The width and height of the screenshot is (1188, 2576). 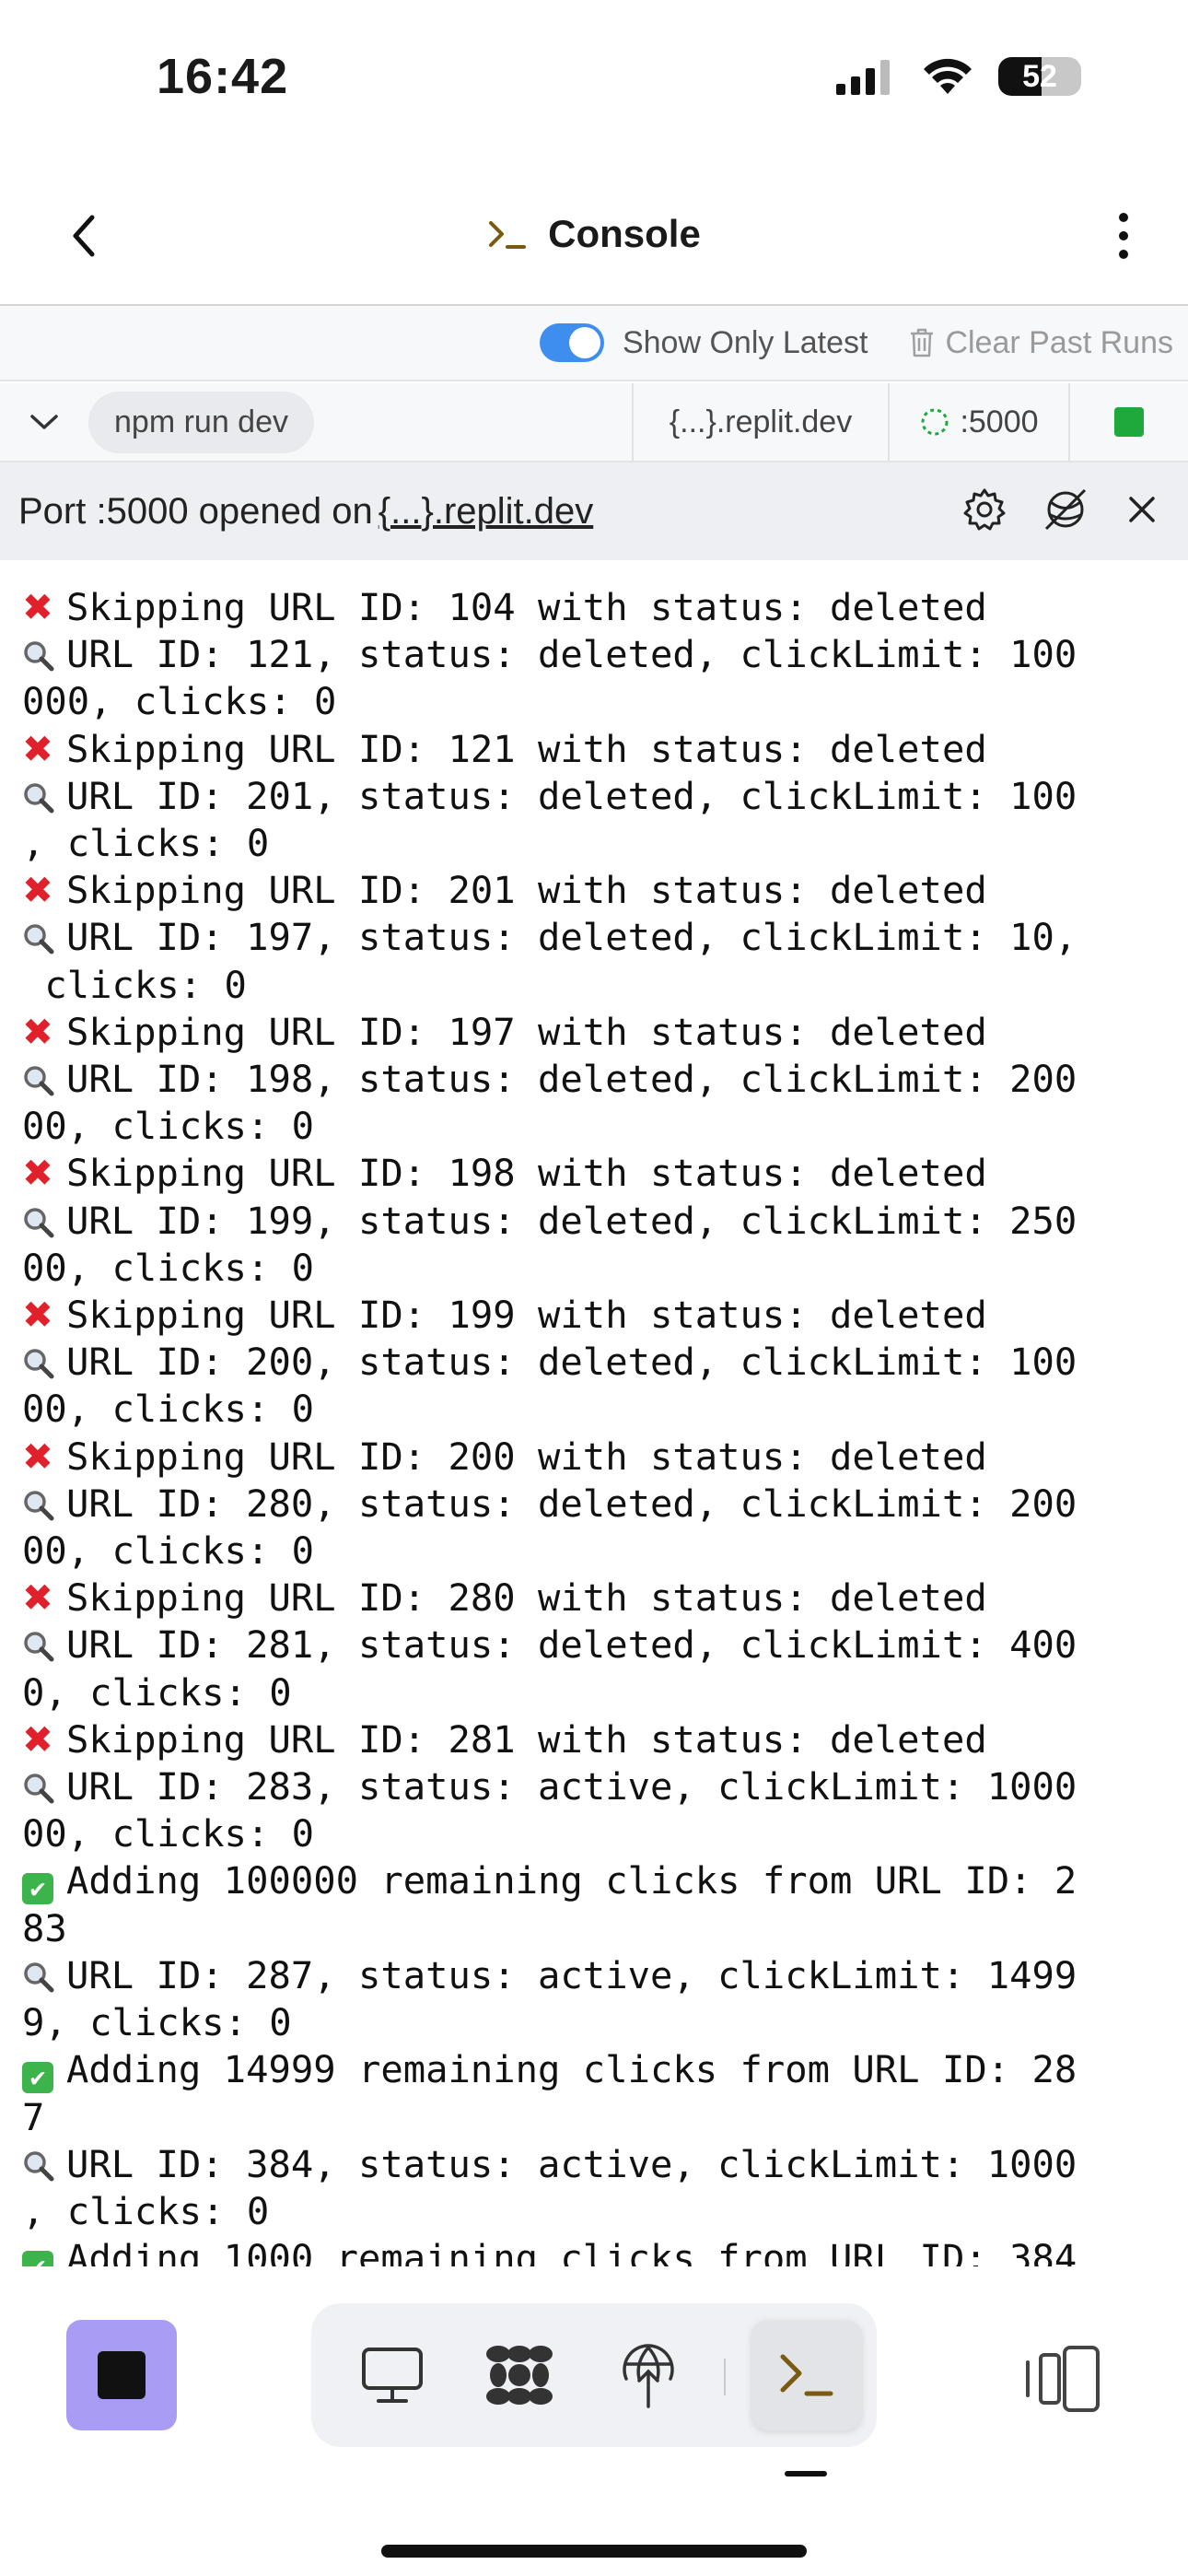 What do you see at coordinates (223, 76) in the screenshot?
I see `status-time: 16:42` at bounding box center [223, 76].